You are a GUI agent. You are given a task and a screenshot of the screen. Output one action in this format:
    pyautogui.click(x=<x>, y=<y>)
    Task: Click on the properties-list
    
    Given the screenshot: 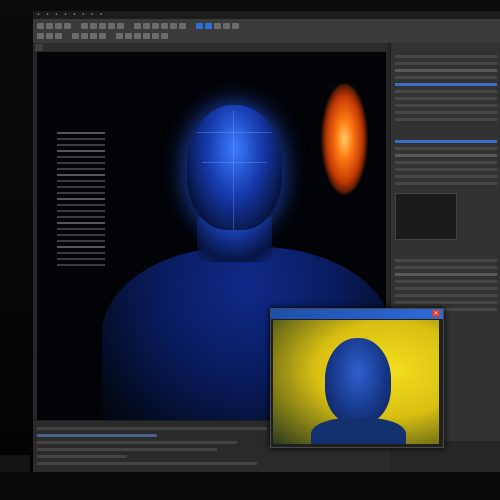 What is the action you would take?
    pyautogui.click(x=446, y=164)
    